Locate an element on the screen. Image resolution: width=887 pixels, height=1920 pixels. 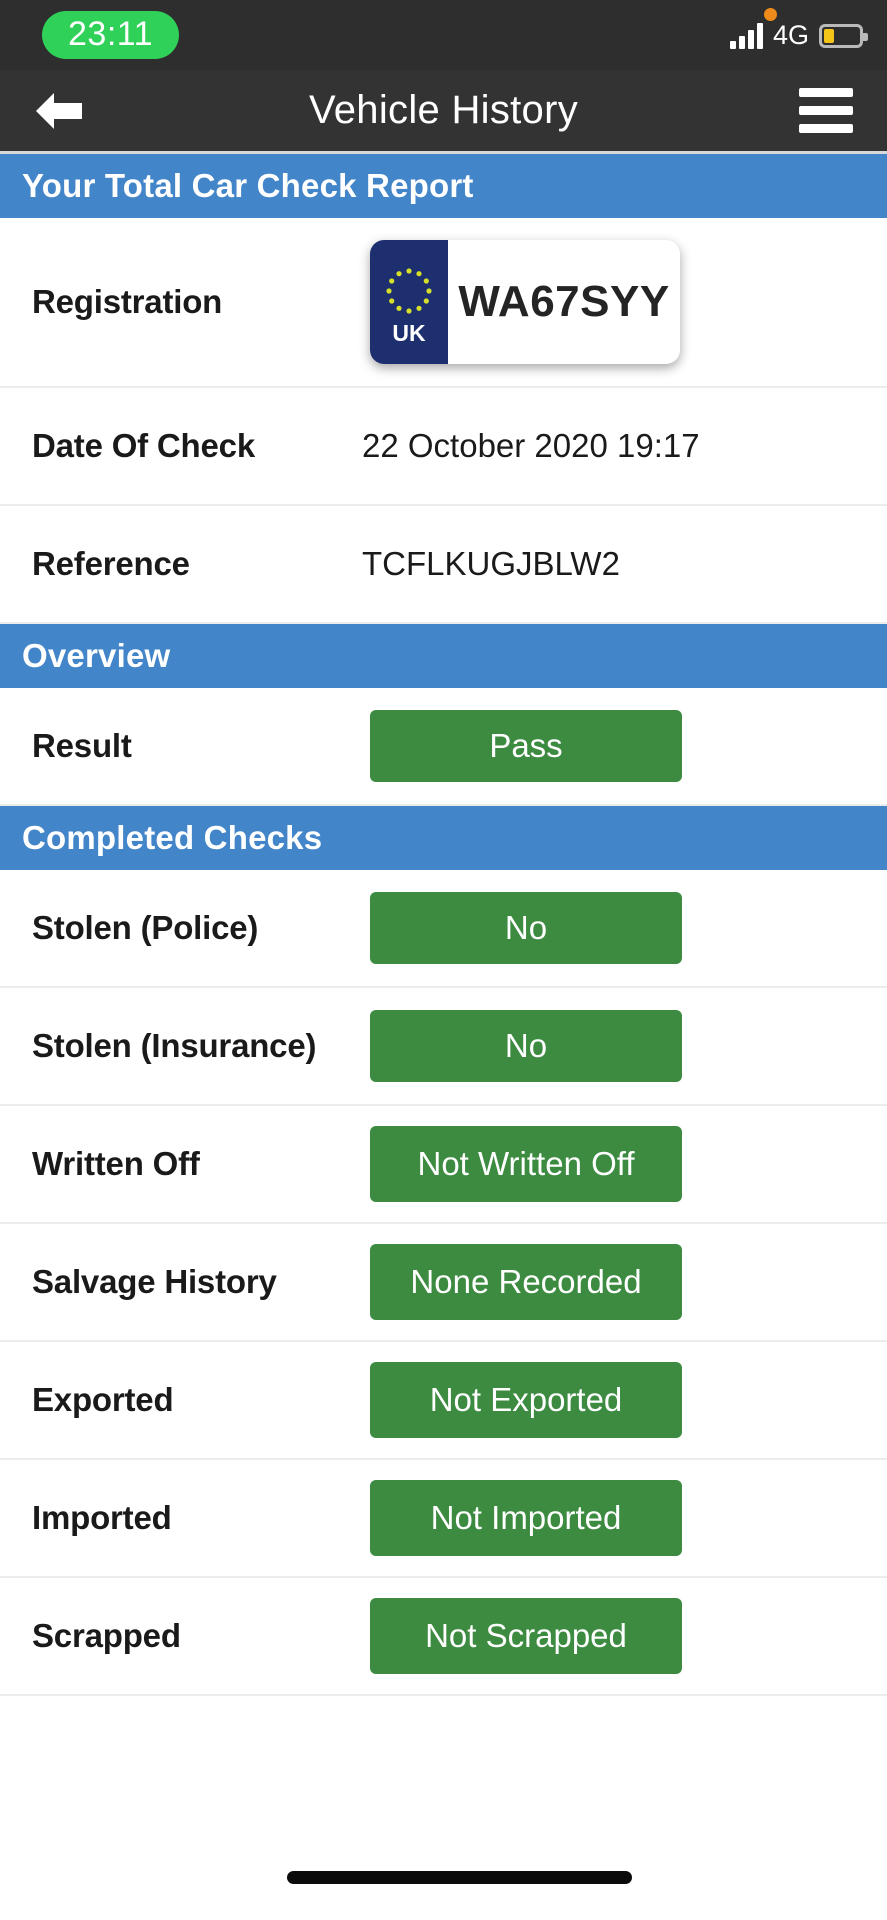
row-value: Not Imported is located at coordinates (609, 1518).